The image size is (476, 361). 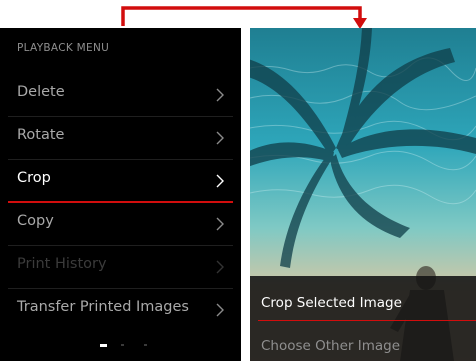 I want to click on menu-item-label: Delete, so click(x=41, y=92).